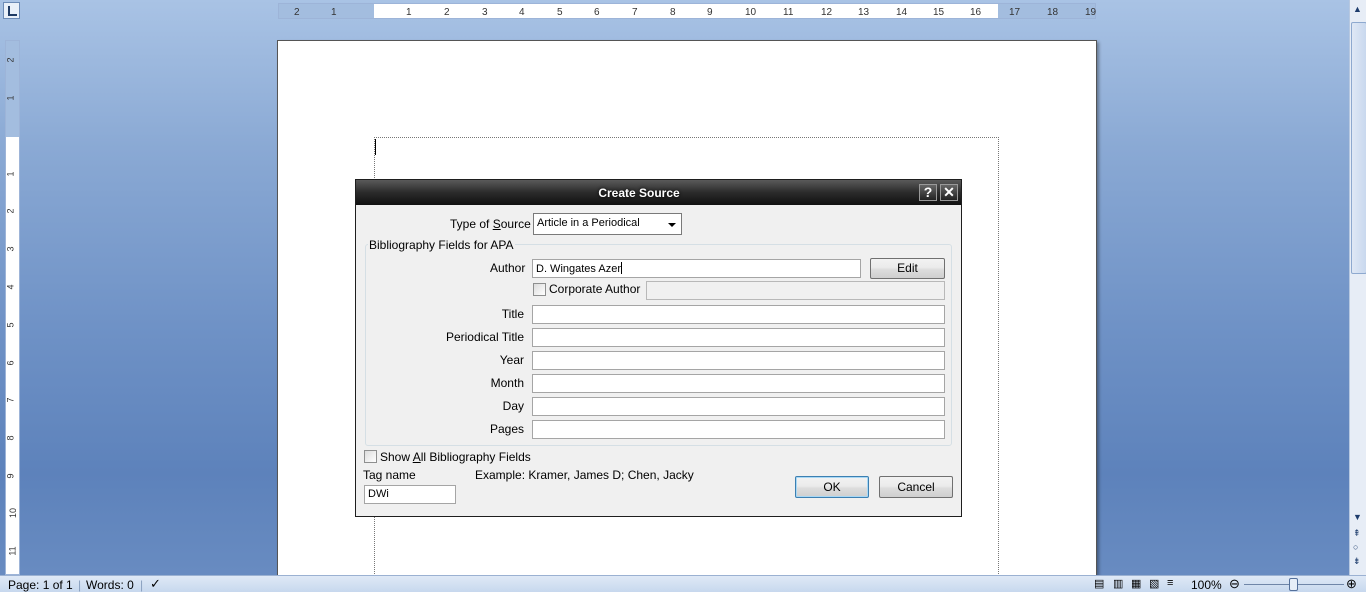 Image resolution: width=1366 pixels, height=592 pixels. Describe the element at coordinates (1234, 584) in the screenshot. I see `zoom-out-icon: ⊖` at that location.